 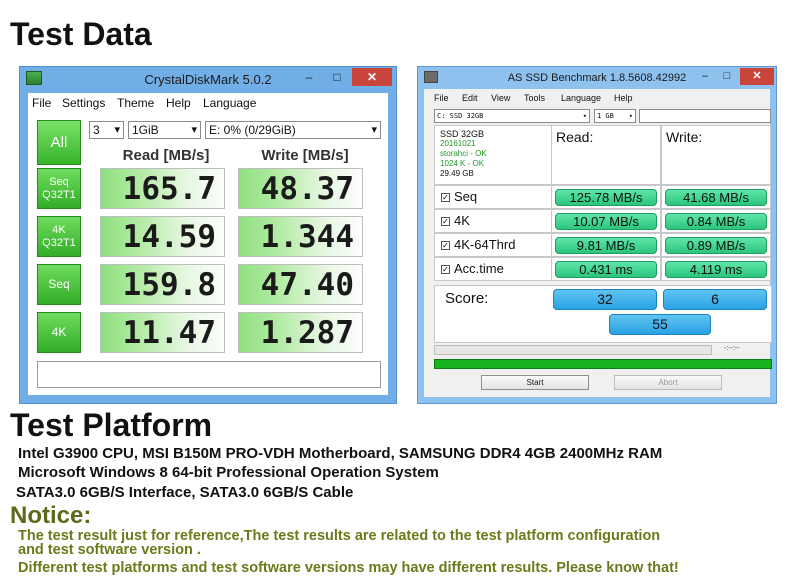 I want to click on row-label-line1: Seq, so click(x=59, y=284).